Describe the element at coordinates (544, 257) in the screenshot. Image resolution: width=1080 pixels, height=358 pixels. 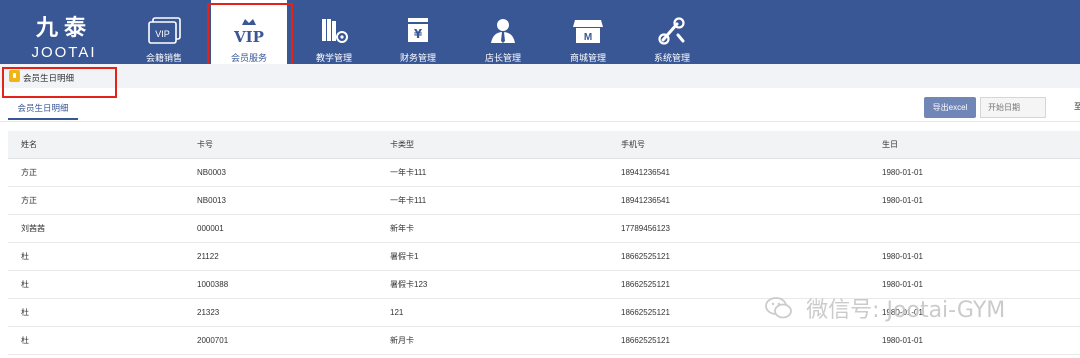
I see `table-row: 杜 21122 暑假卡1 18662525121 1980-01-01` at that location.